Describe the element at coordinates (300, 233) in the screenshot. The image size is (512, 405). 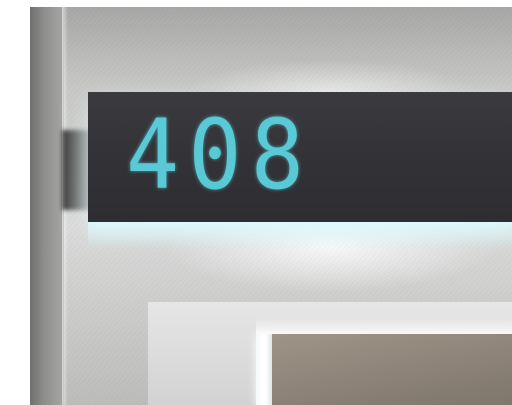
I see `sign-backlight-glow` at that location.